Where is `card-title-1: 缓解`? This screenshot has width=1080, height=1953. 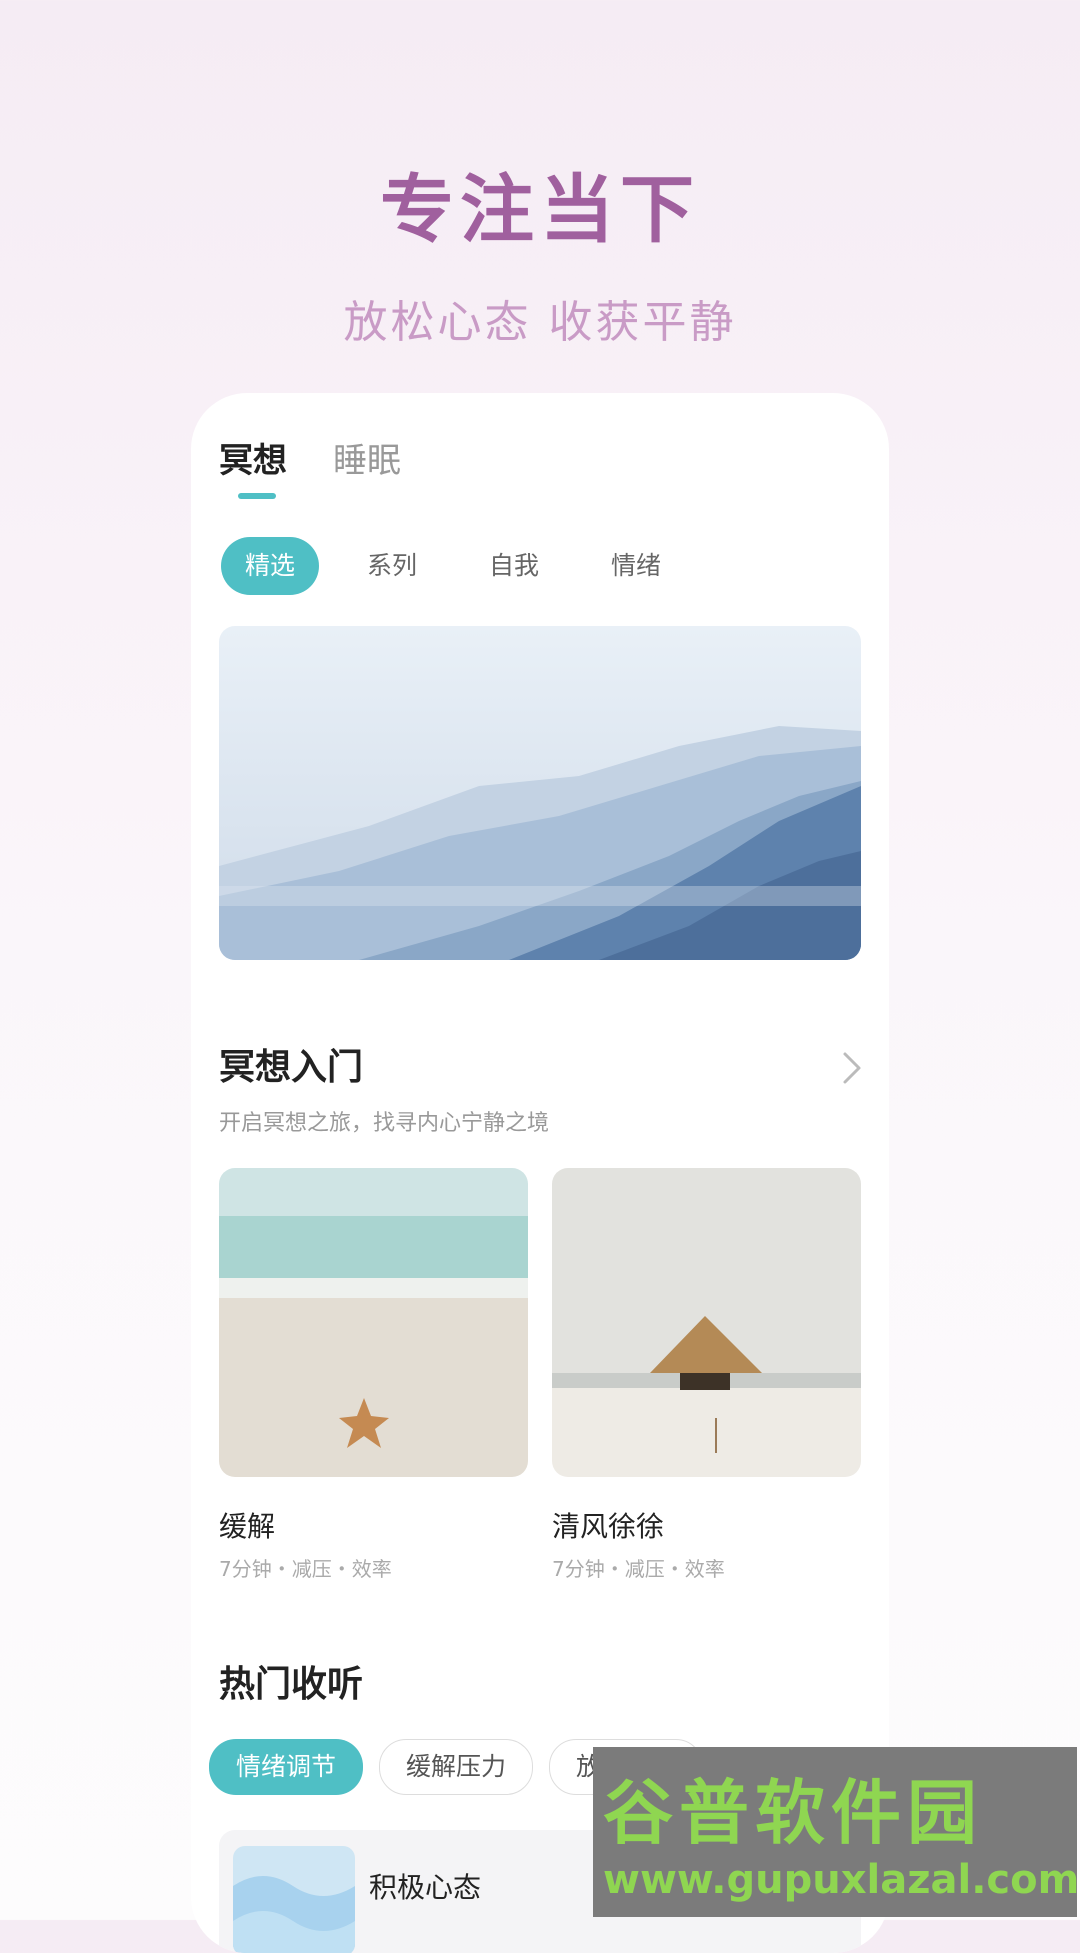 card-title-1: 缓解 is located at coordinates (247, 1526).